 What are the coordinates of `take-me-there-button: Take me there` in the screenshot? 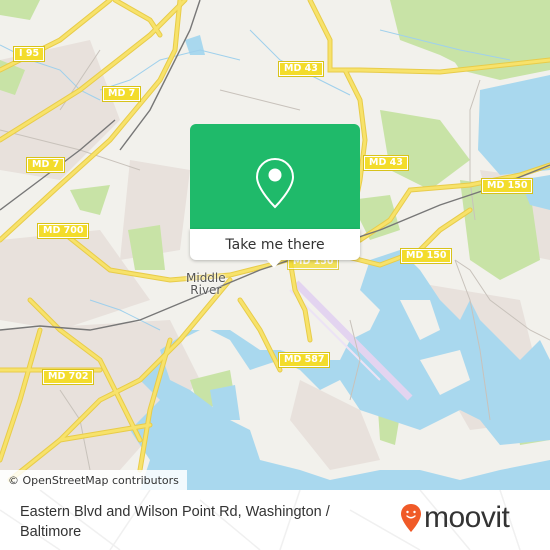 It's located at (275, 244).